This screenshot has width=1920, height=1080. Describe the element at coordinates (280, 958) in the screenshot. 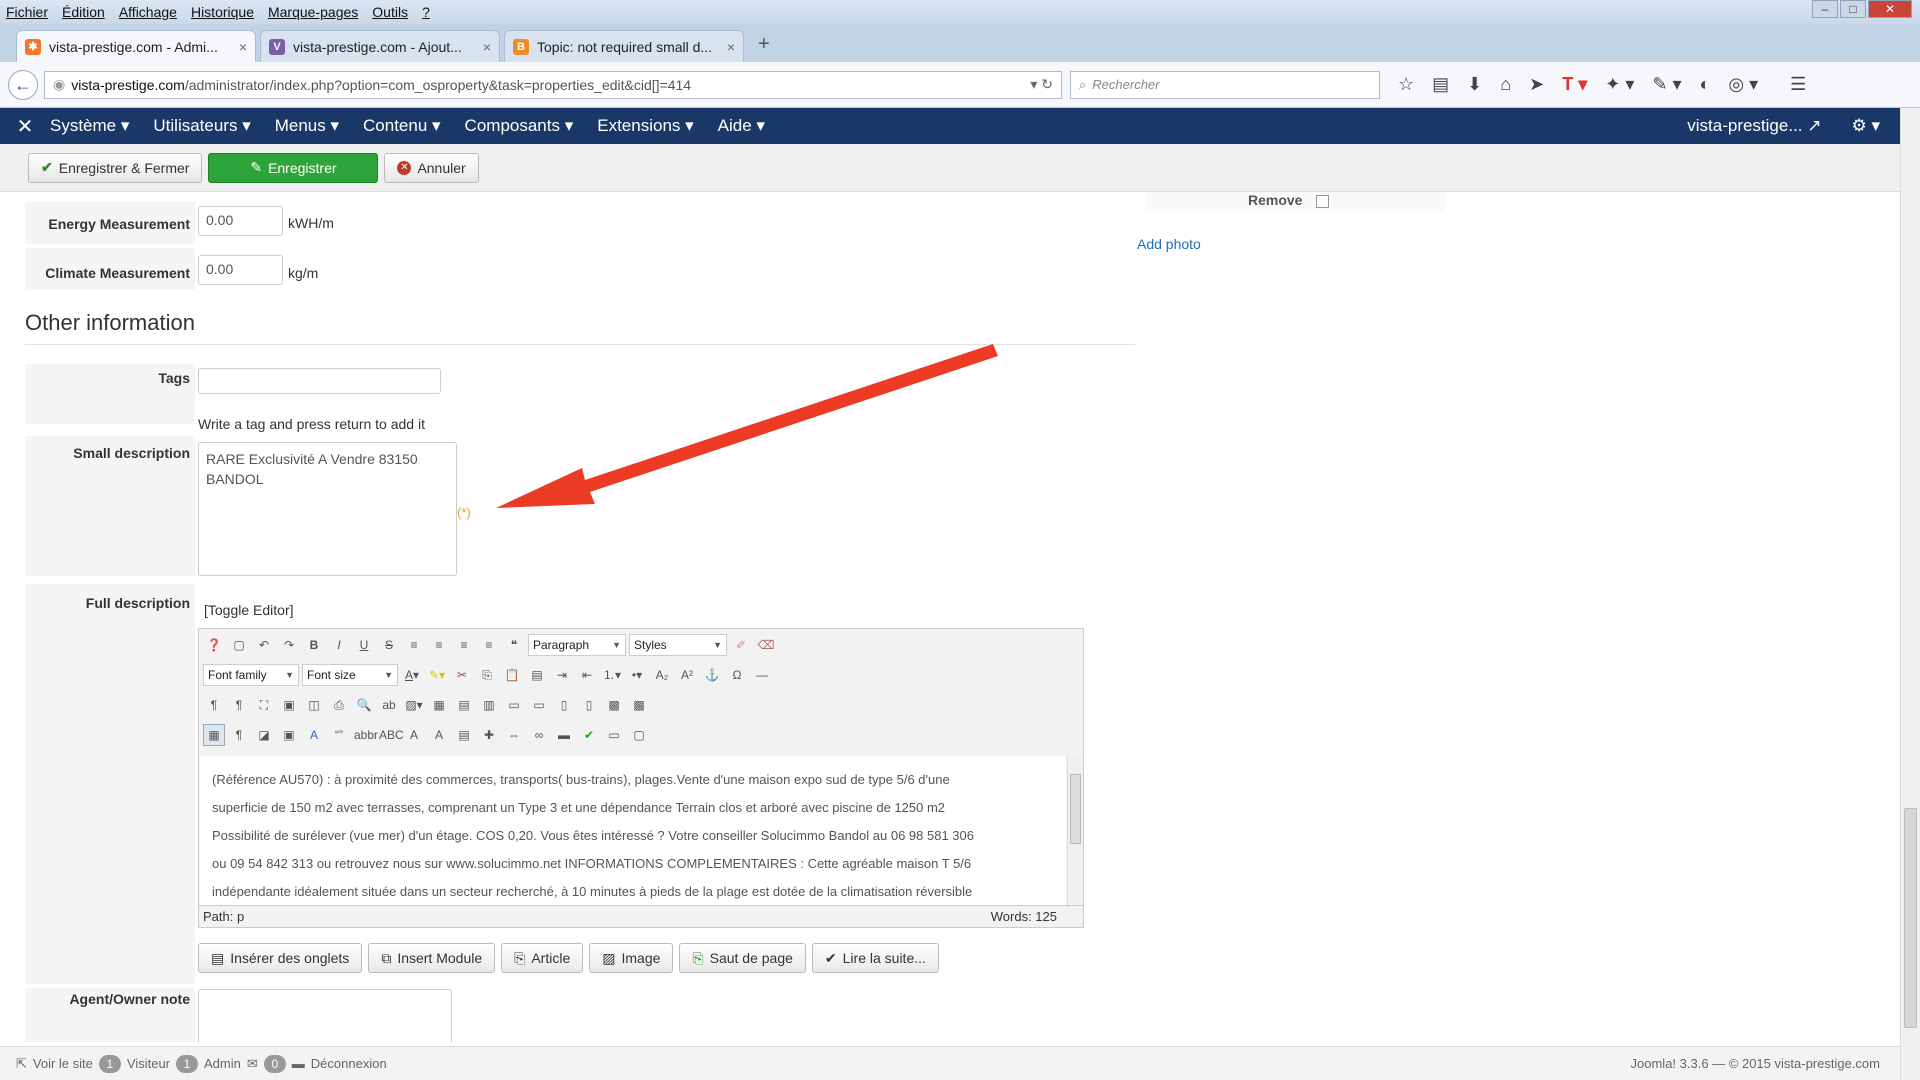

I see `insert-tabs-button: ▤ Insérer des onglets` at that location.